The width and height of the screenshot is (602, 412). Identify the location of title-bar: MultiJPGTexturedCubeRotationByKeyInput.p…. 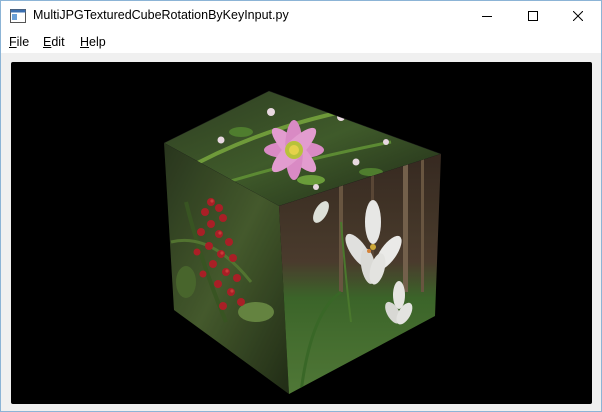
(301, 16).